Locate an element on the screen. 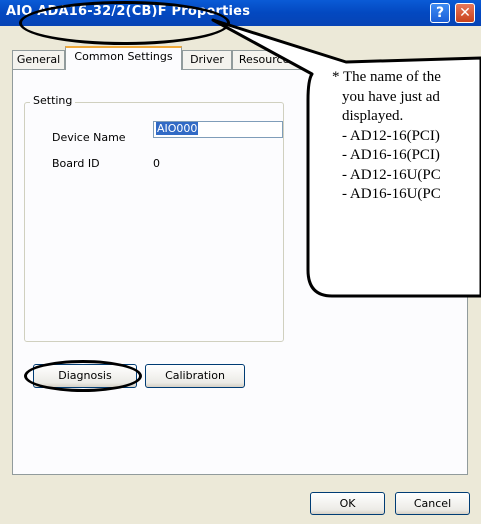 The height and width of the screenshot is (524, 481). callout-line: - AD16-16U(PC is located at coordinates (391, 194).